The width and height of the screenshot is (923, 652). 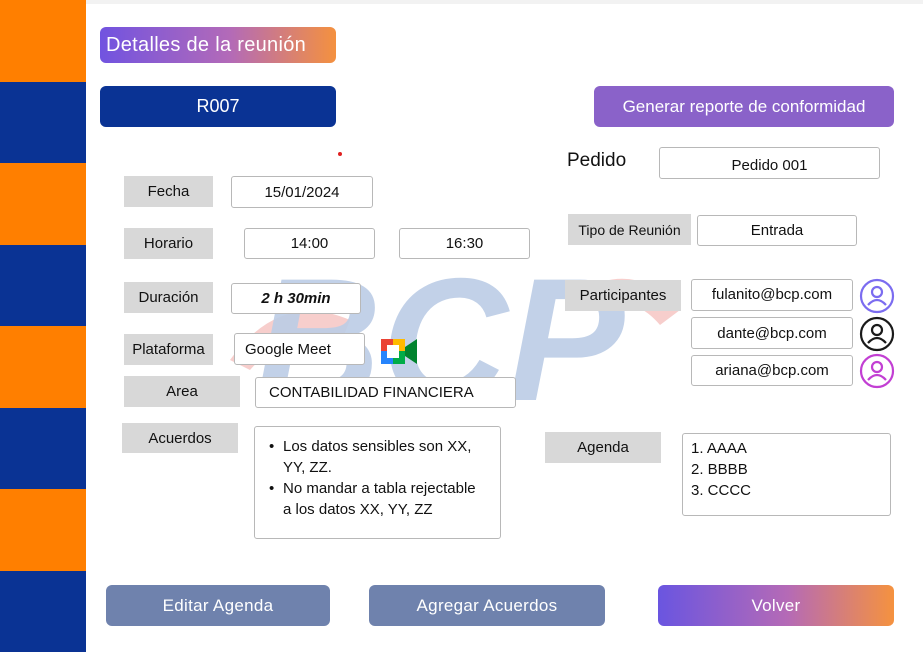 I want to click on horario-start-field: 14:00, so click(x=309, y=243).